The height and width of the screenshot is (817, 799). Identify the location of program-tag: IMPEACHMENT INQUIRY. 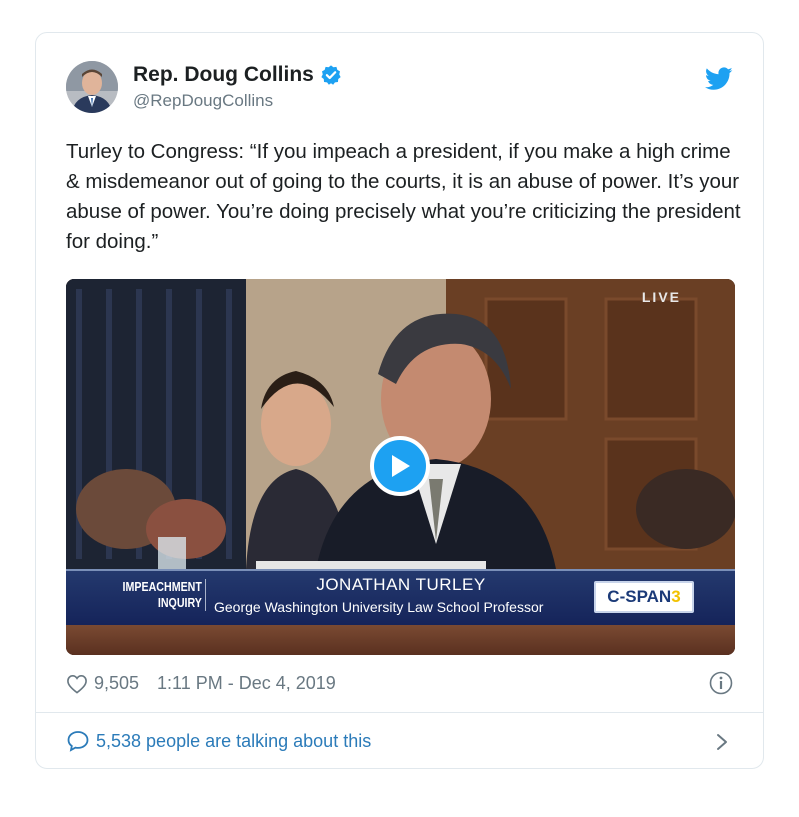
(161, 595).